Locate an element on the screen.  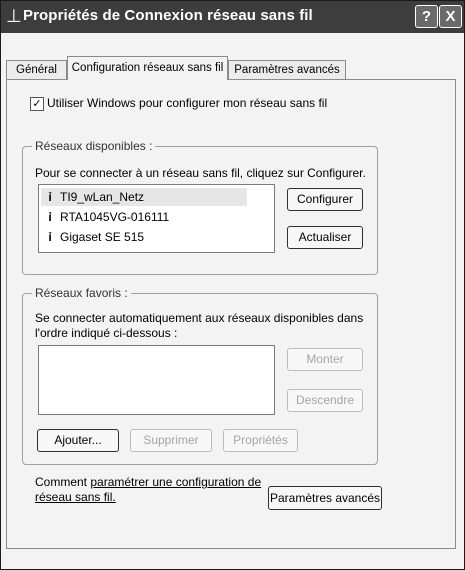
config-help-link: paramétrer une configuration de is located at coordinates (175, 482).